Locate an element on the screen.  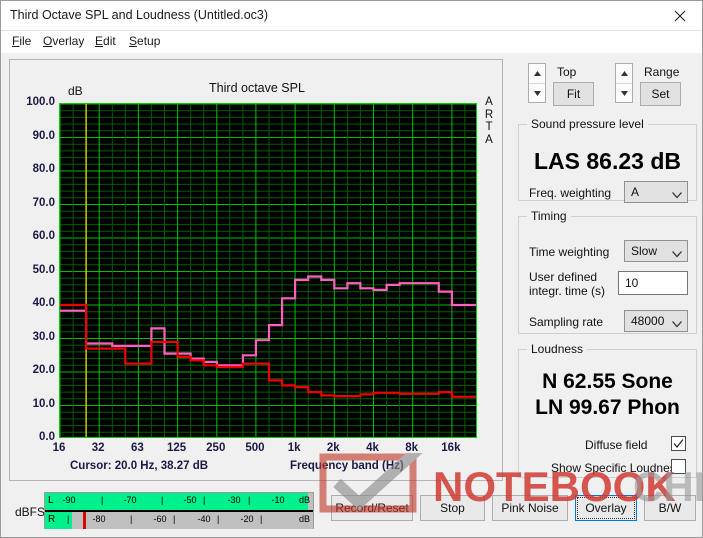
left-unit-label: dB is located at coordinates (304, 500).